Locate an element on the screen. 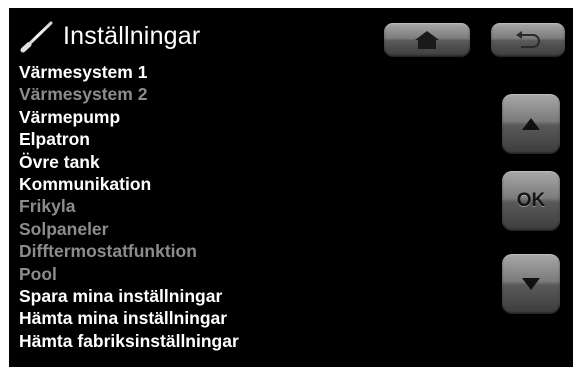 The image size is (581, 376). arrow-up-icon is located at coordinates (531, 124).